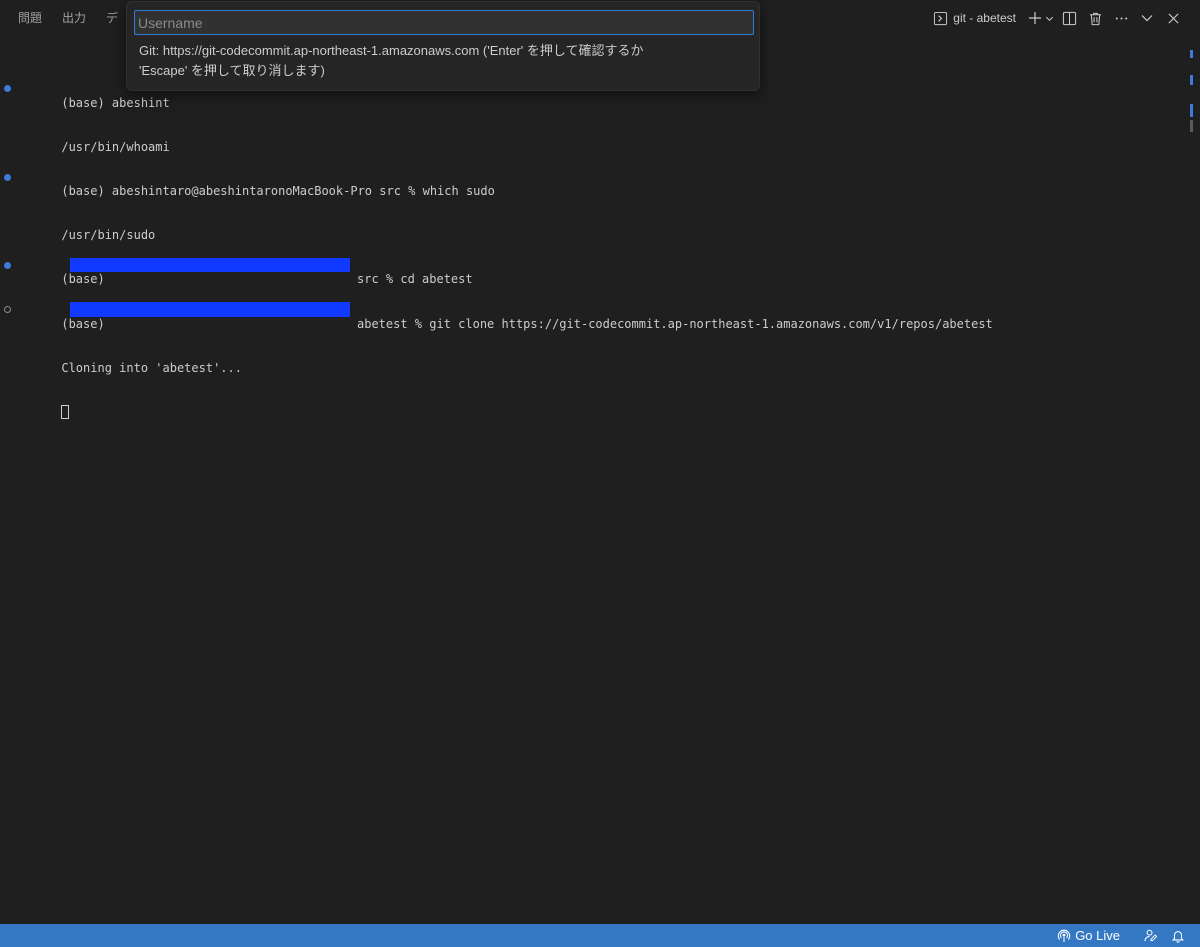 The width and height of the screenshot is (1200, 947). I want to click on notifications-button, so click(1178, 935).